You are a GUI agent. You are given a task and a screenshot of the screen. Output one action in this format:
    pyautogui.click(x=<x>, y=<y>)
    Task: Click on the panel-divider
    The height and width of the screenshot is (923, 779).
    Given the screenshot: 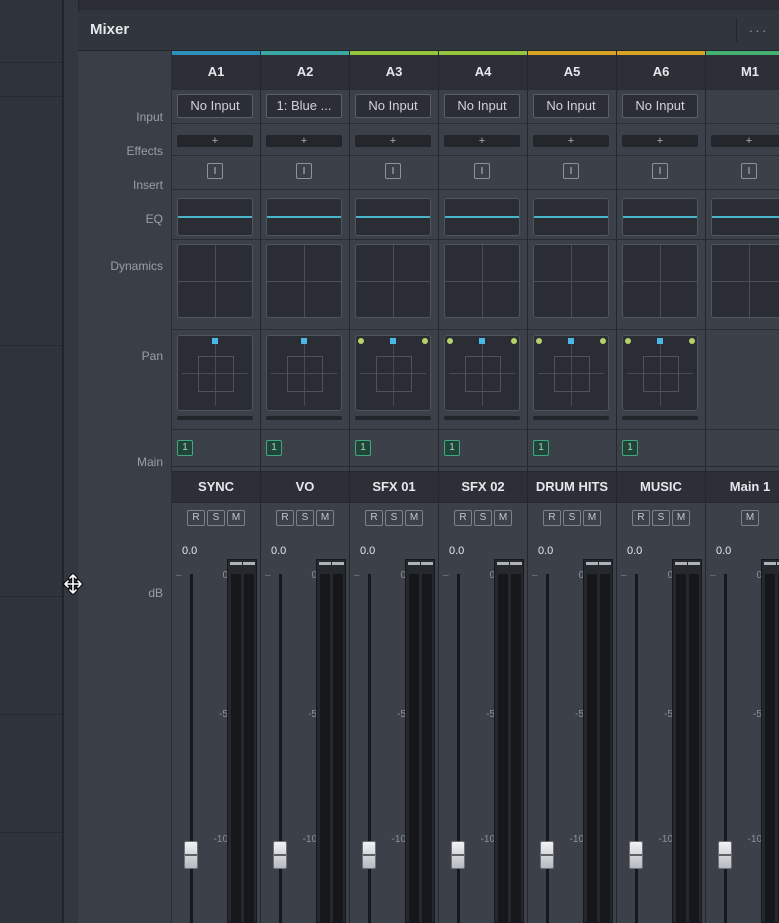 What is the action you would take?
    pyautogui.click(x=71, y=461)
    